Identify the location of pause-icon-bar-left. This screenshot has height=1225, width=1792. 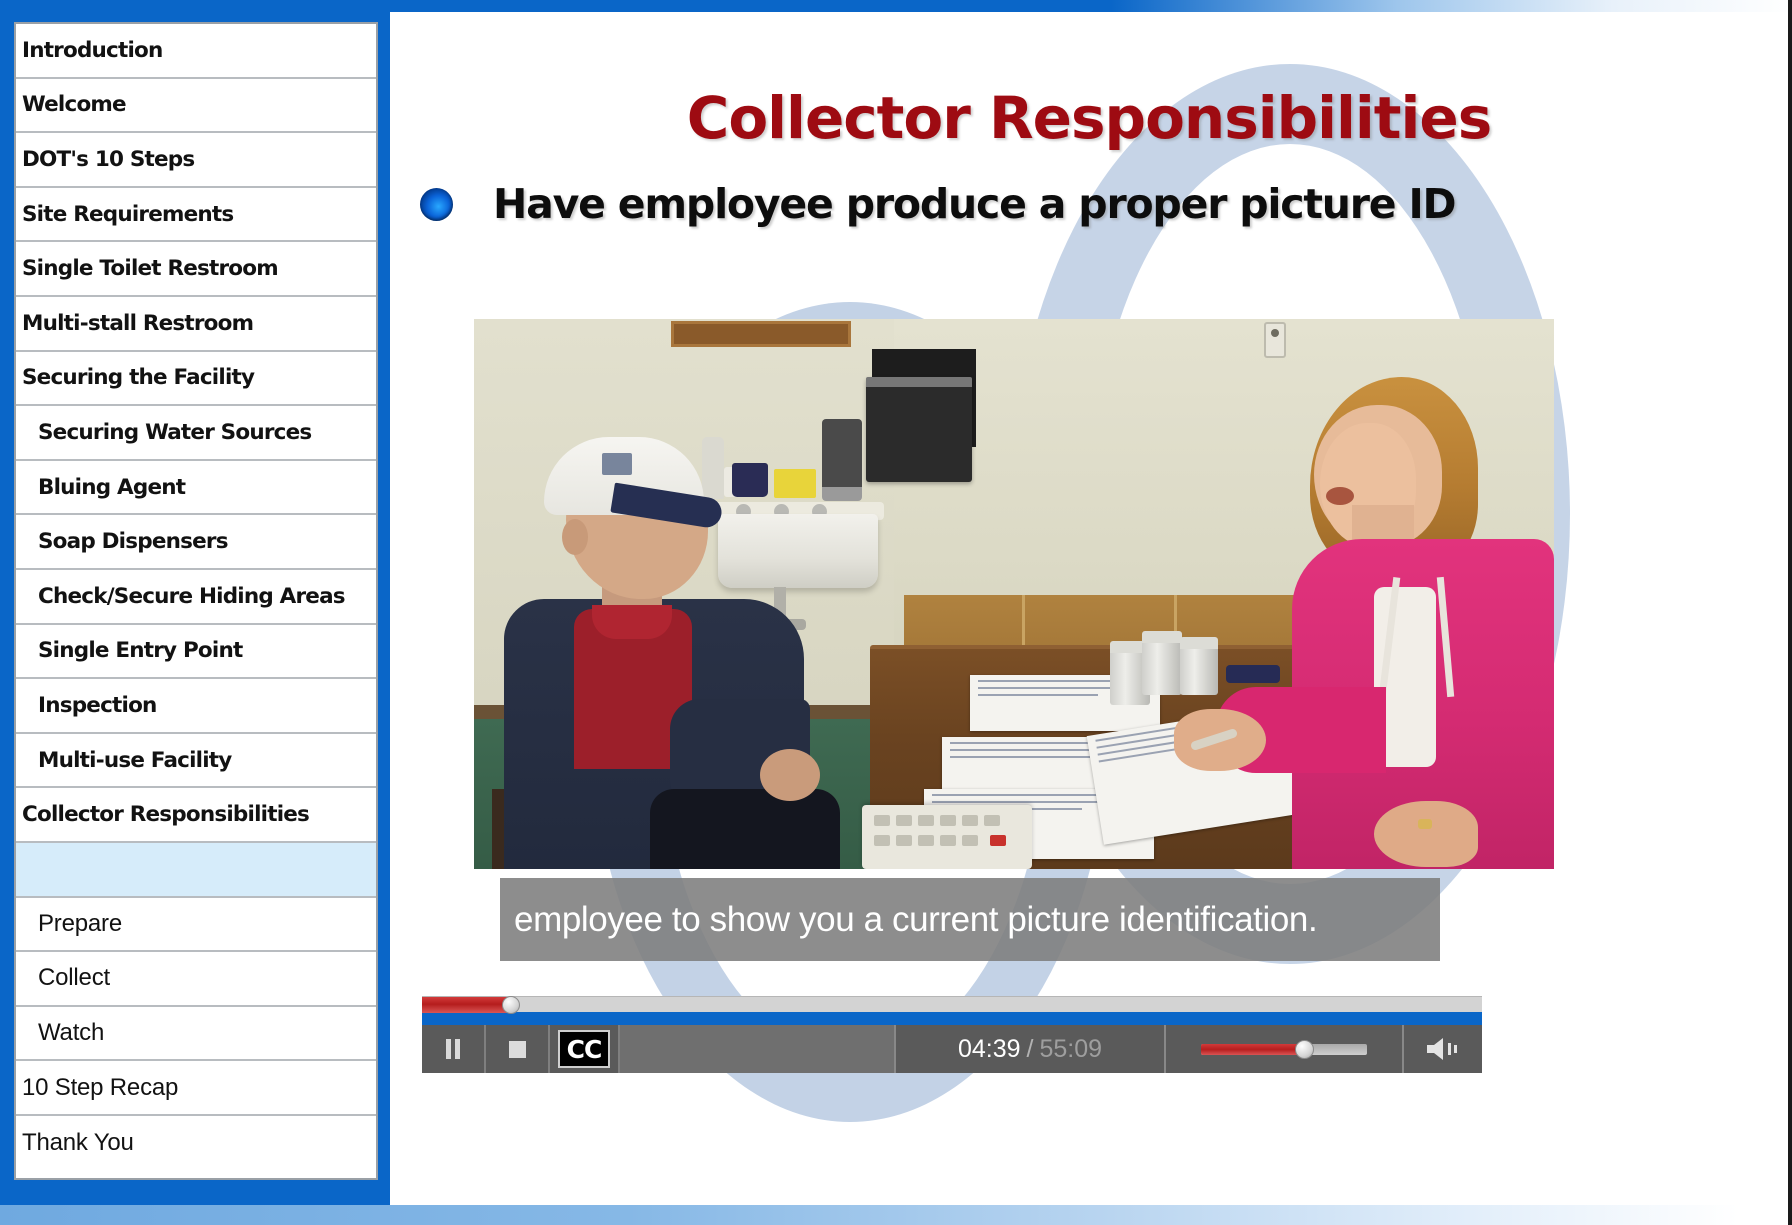
(448, 1049).